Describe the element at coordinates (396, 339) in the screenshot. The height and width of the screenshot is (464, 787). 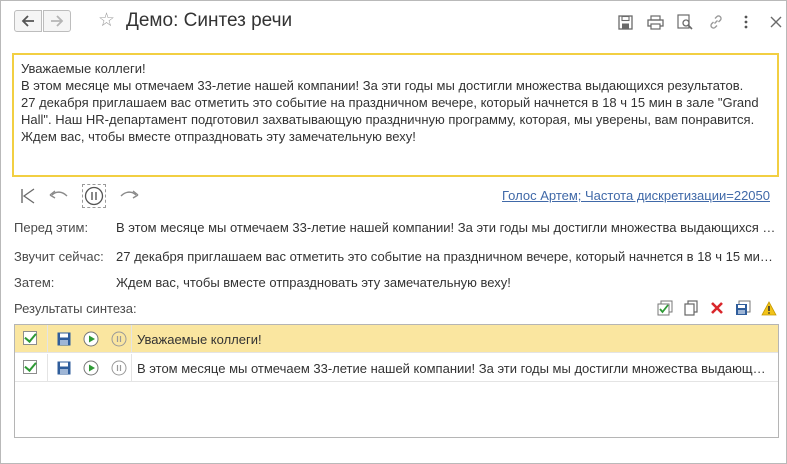
I see `table-row: Уважаемые коллеги!` at that location.